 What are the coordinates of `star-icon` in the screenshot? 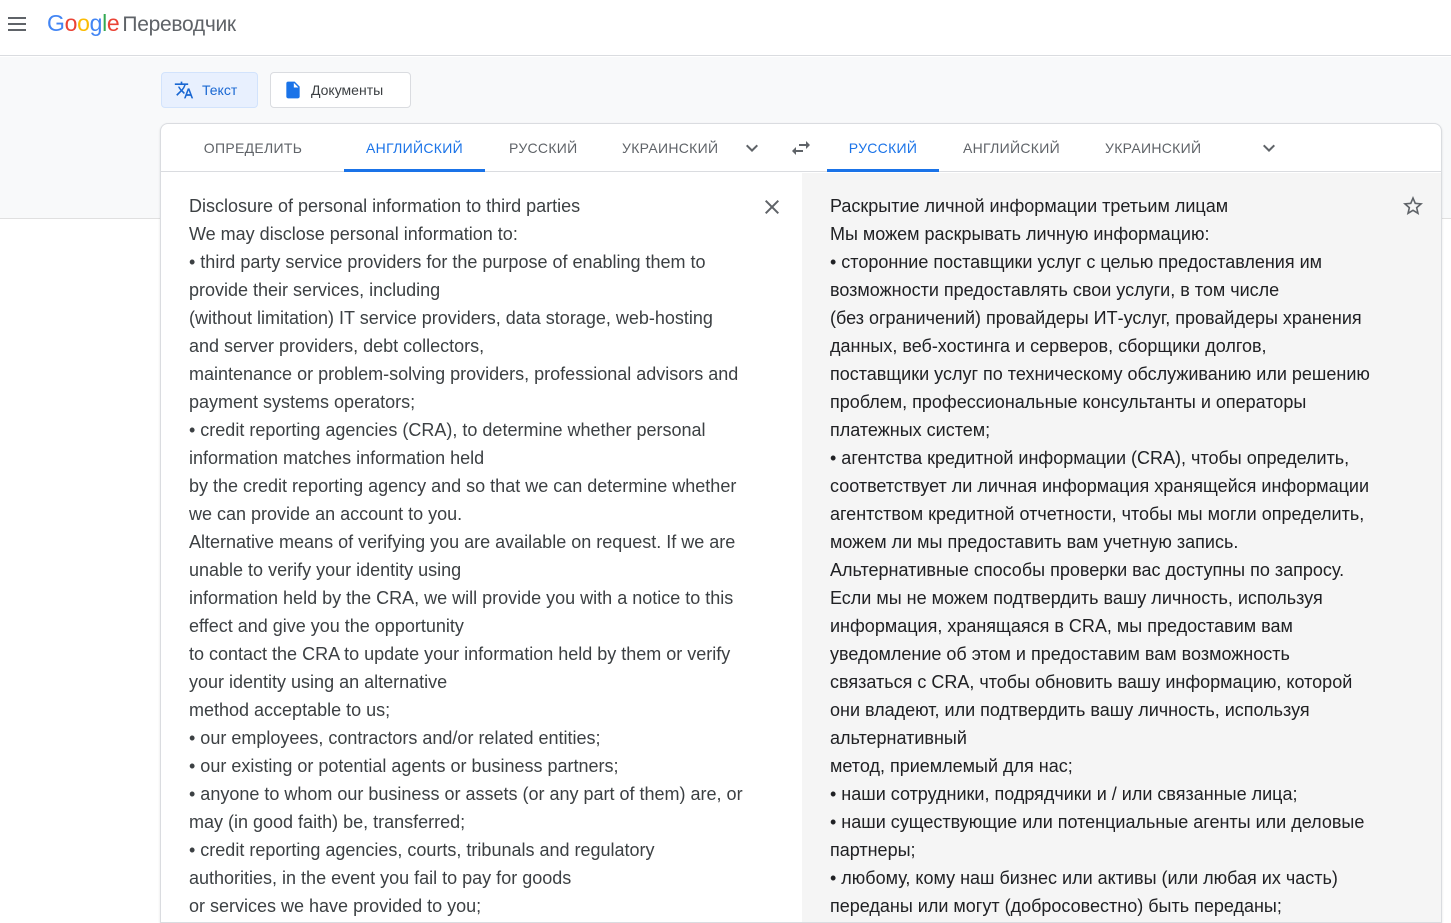 It's located at (1413, 205).